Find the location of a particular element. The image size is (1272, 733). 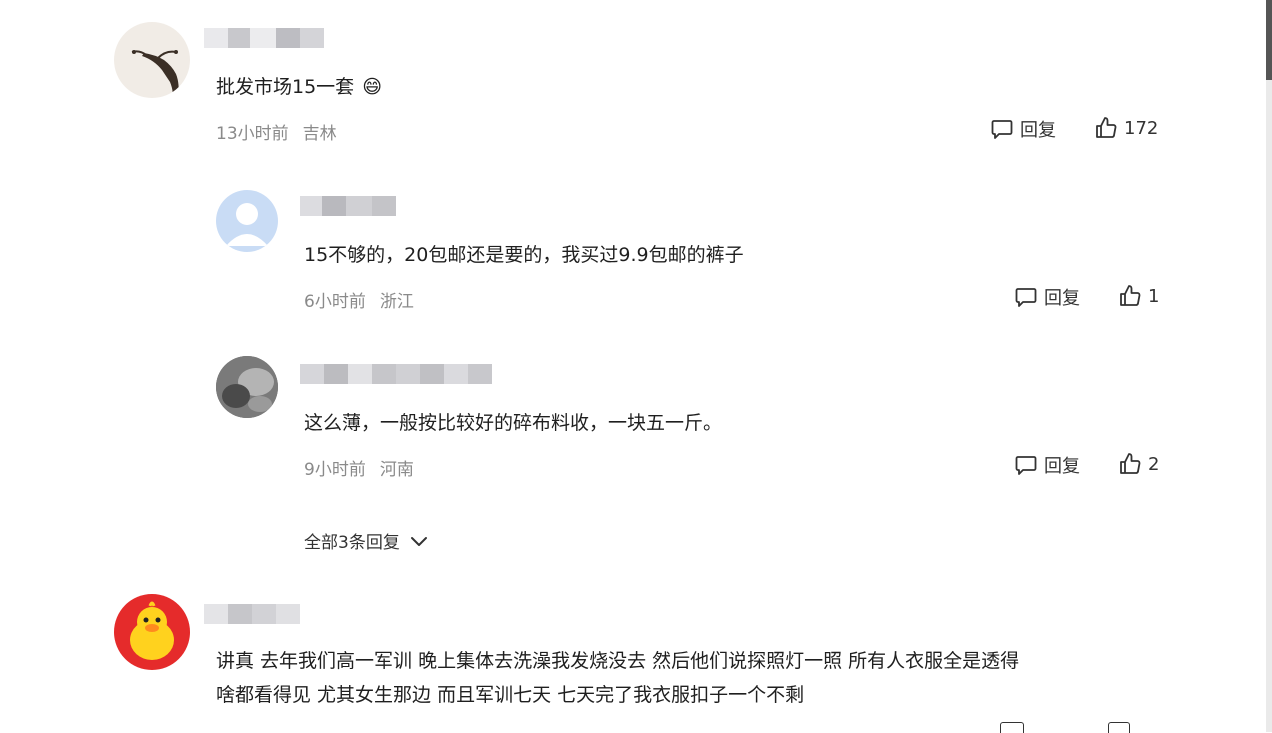

comment-meta: 6小时前 浙江 is located at coordinates (359, 299).